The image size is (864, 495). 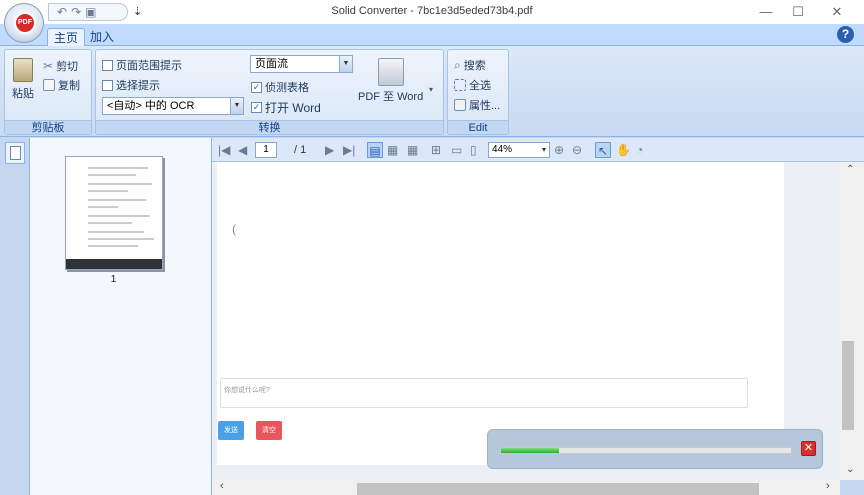 What do you see at coordinates (436, 150) in the screenshot?
I see `fit-page-icon: ⊞` at bounding box center [436, 150].